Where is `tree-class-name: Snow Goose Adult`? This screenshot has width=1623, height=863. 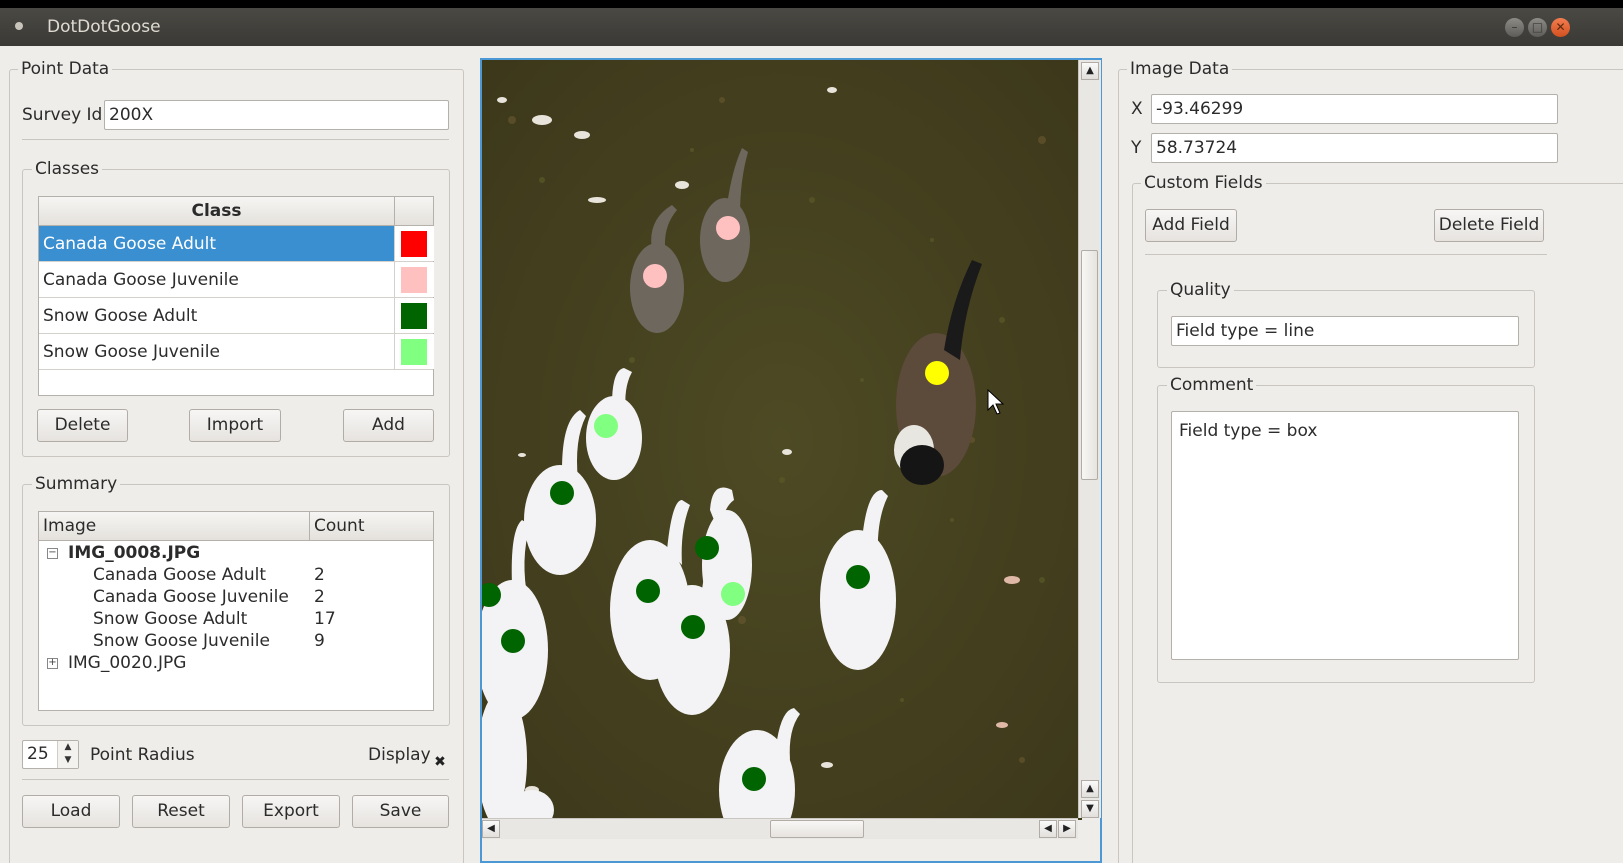
tree-class-name: Snow Goose Adult is located at coordinates (170, 619).